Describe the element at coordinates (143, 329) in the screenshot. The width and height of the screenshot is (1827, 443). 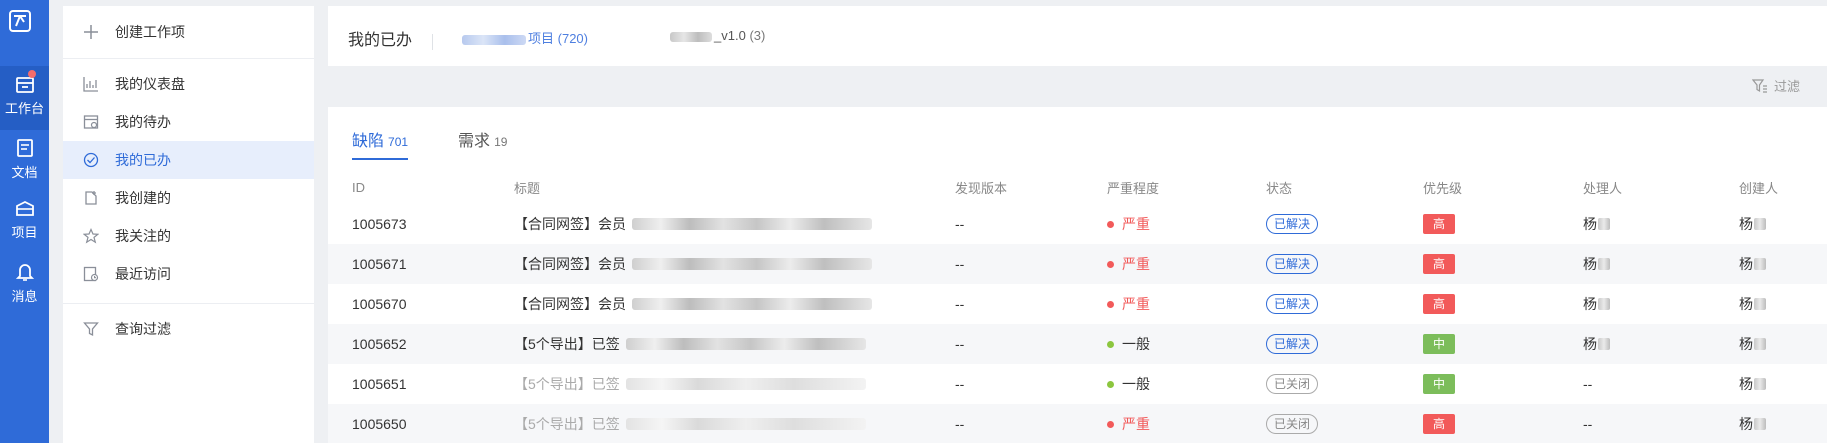
I see `sidebar-item-label: 查询过滤` at that location.